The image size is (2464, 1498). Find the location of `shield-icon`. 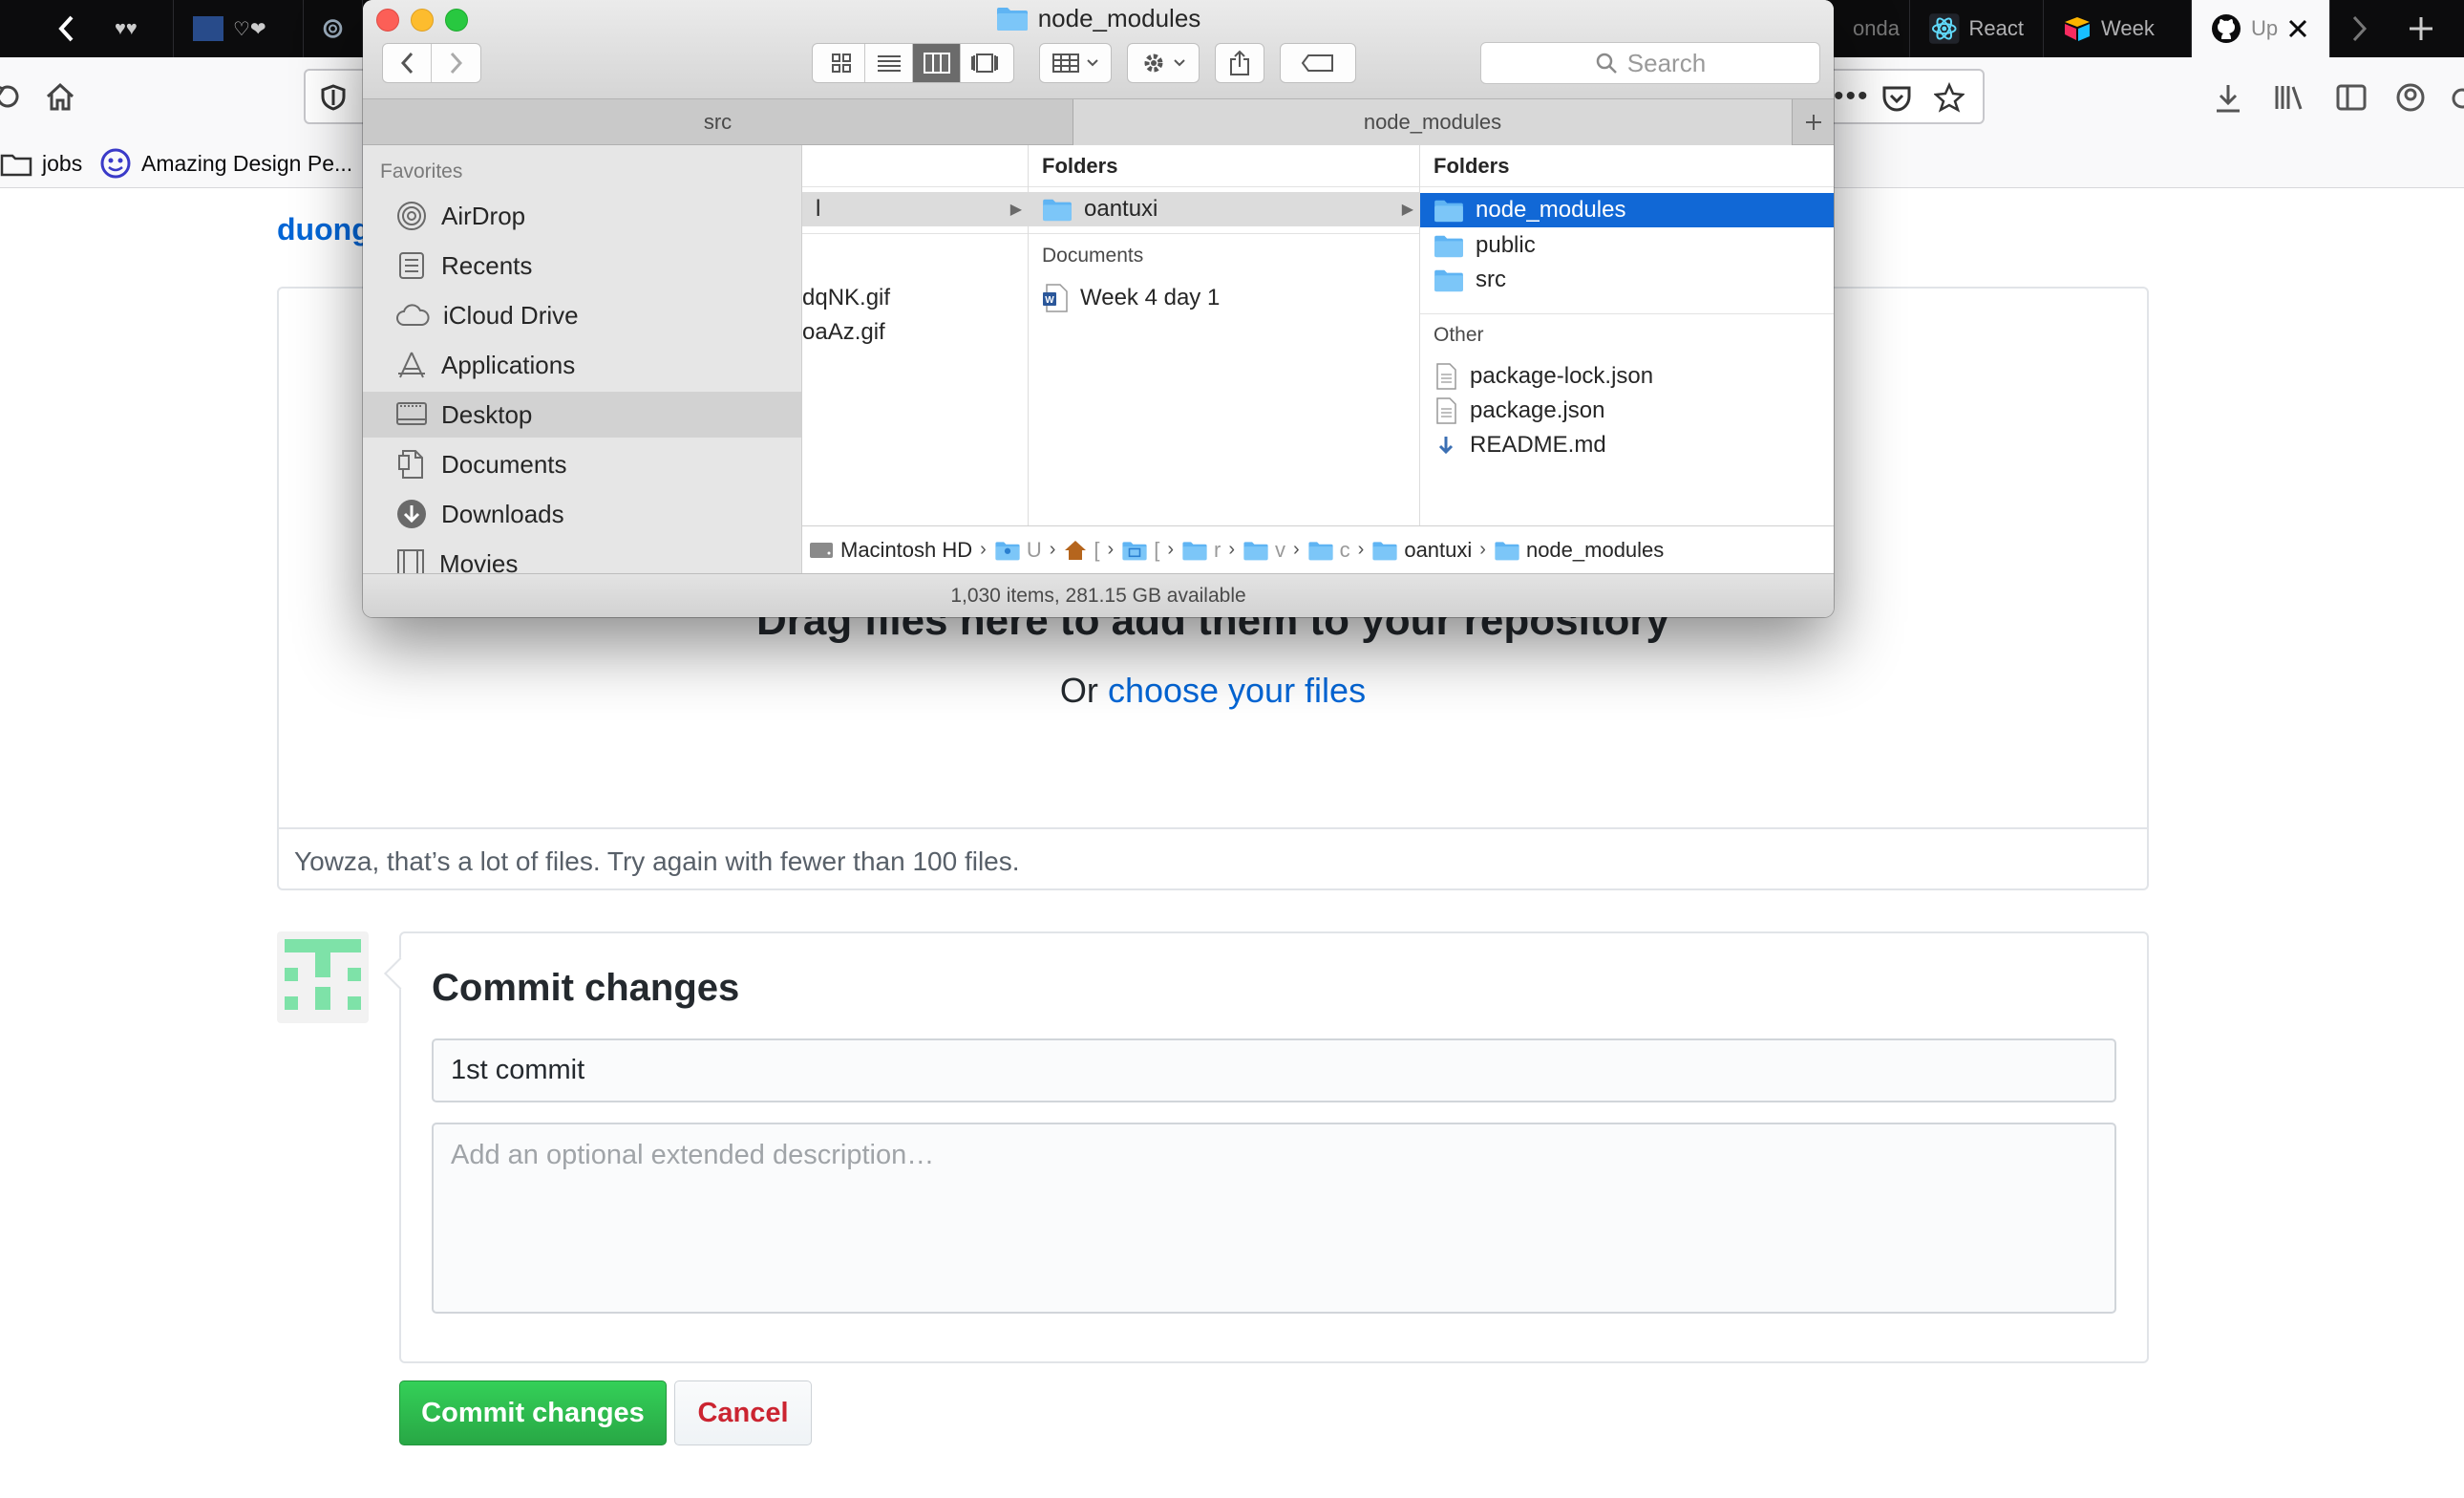

shield-icon is located at coordinates (333, 97).